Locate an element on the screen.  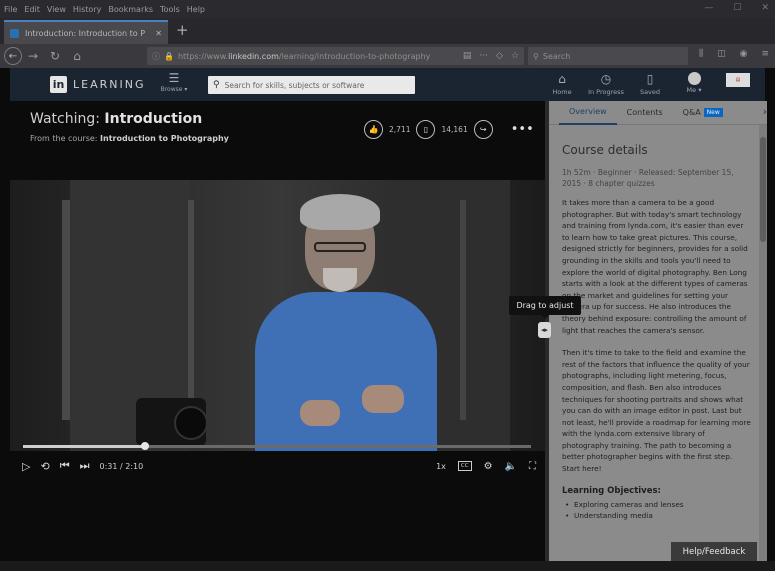
library-icon: ⫼ is located at coordinates (701, 54).